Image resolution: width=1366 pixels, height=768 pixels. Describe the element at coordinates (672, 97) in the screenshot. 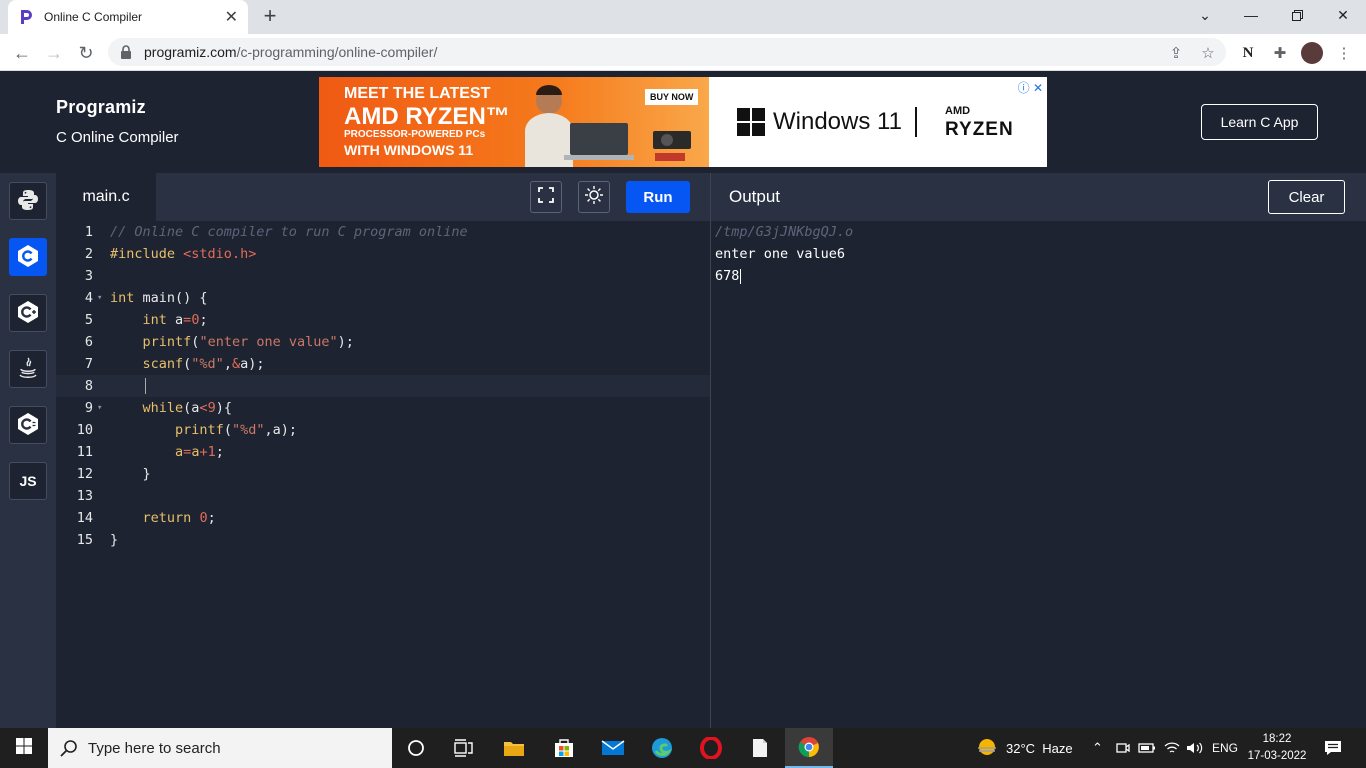

I see `ad-buy-now-button: BUY NOW` at that location.